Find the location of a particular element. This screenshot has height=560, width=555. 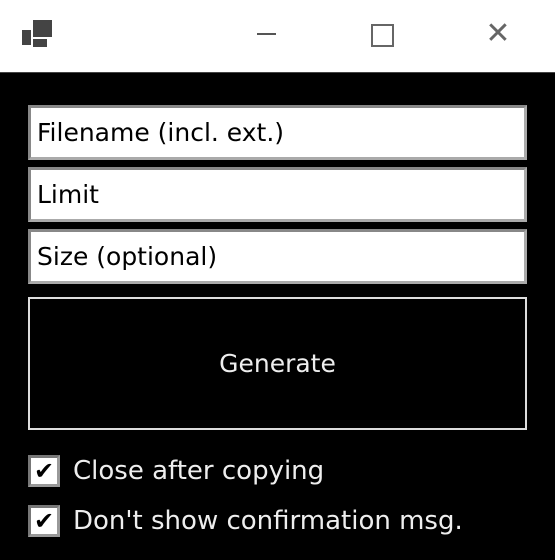

limit-input: Limit is located at coordinates (277, 194).